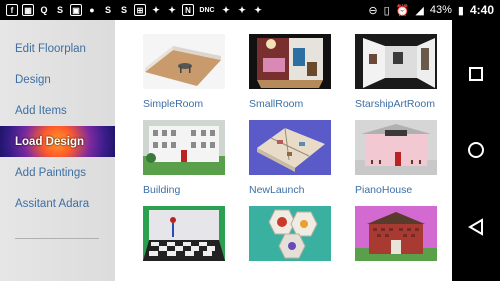 The height and width of the screenshot is (281, 500). What do you see at coordinates (57, 48) in the screenshot?
I see `sidebar-item-edit-floorplan: Edit Floorplan` at bounding box center [57, 48].